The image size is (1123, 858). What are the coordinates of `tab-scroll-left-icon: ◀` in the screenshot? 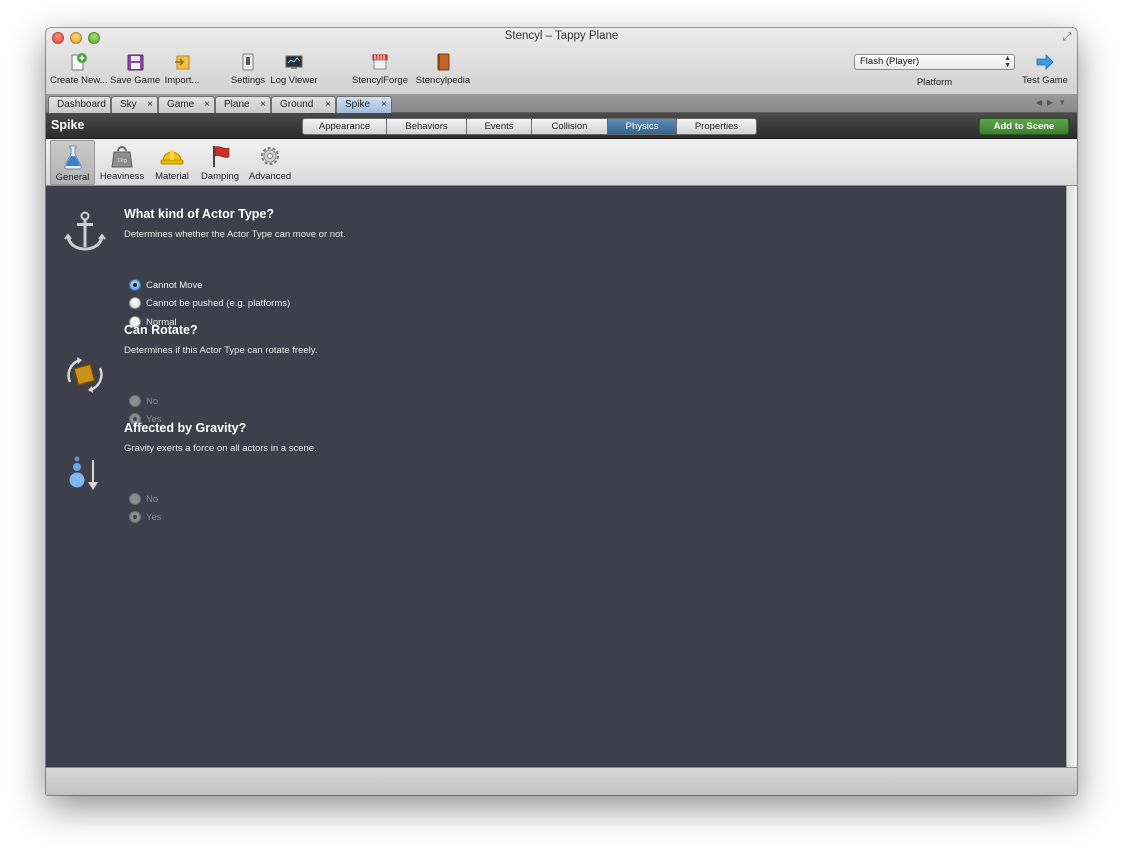 It's located at (1041, 102).